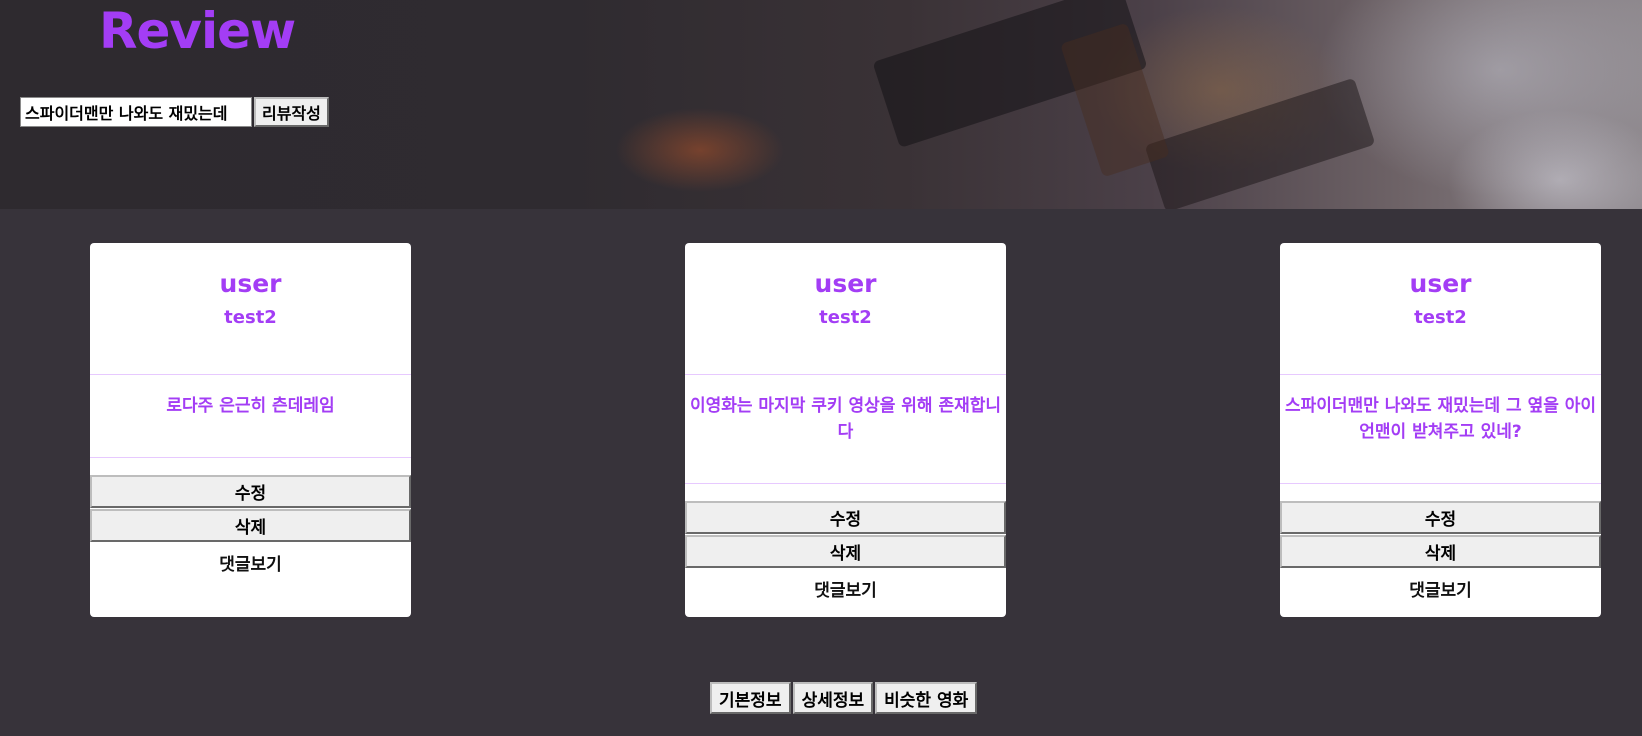 The height and width of the screenshot is (736, 1642). I want to click on review-input, so click(136, 112).